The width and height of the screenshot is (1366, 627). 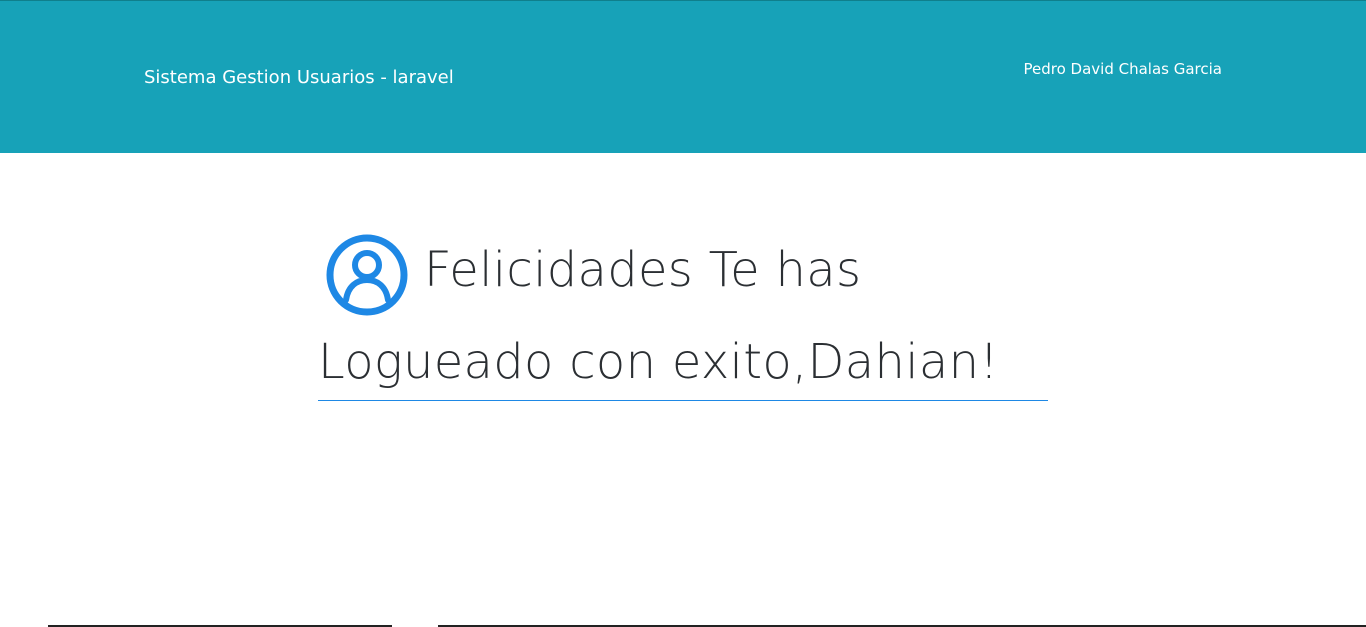 I want to click on user-circle-icon, so click(x=367, y=275).